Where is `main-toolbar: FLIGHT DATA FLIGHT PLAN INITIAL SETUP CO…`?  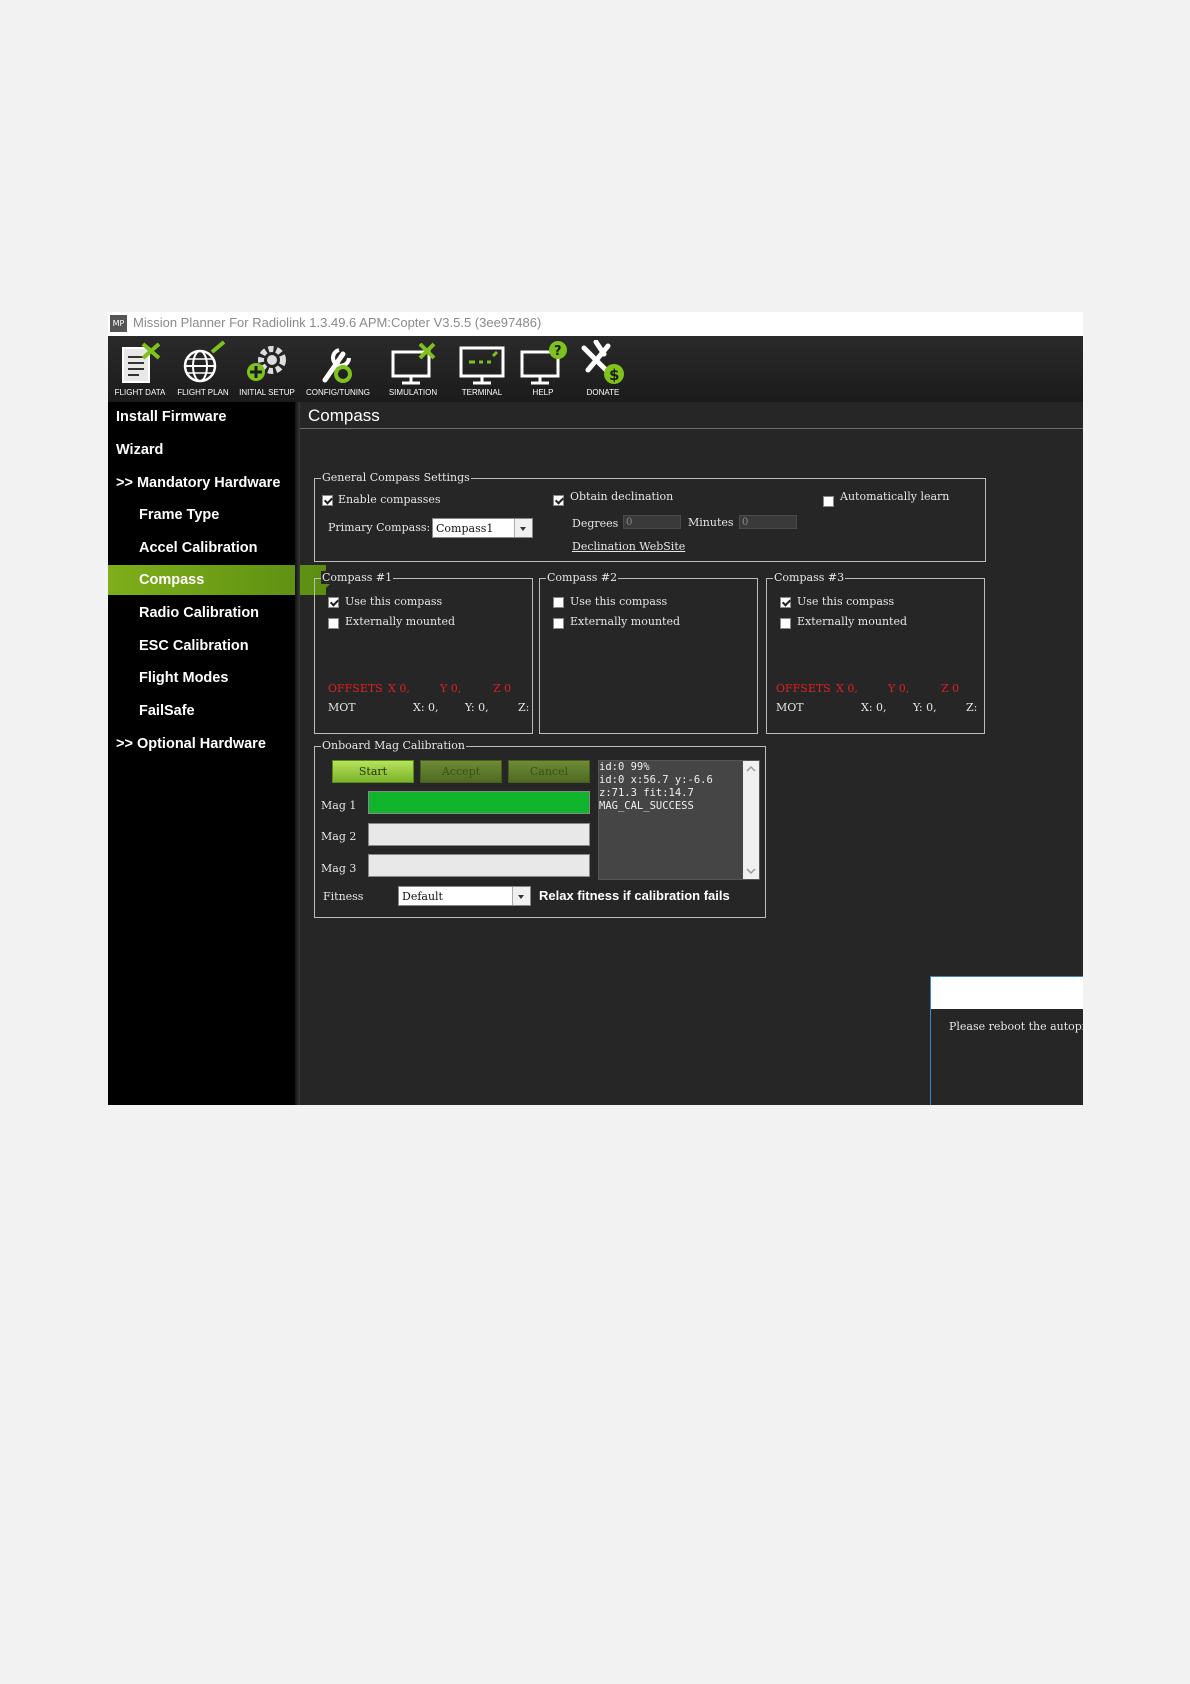
main-toolbar: FLIGHT DATA FLIGHT PLAN INITIAL SETUP CO… is located at coordinates (595, 369).